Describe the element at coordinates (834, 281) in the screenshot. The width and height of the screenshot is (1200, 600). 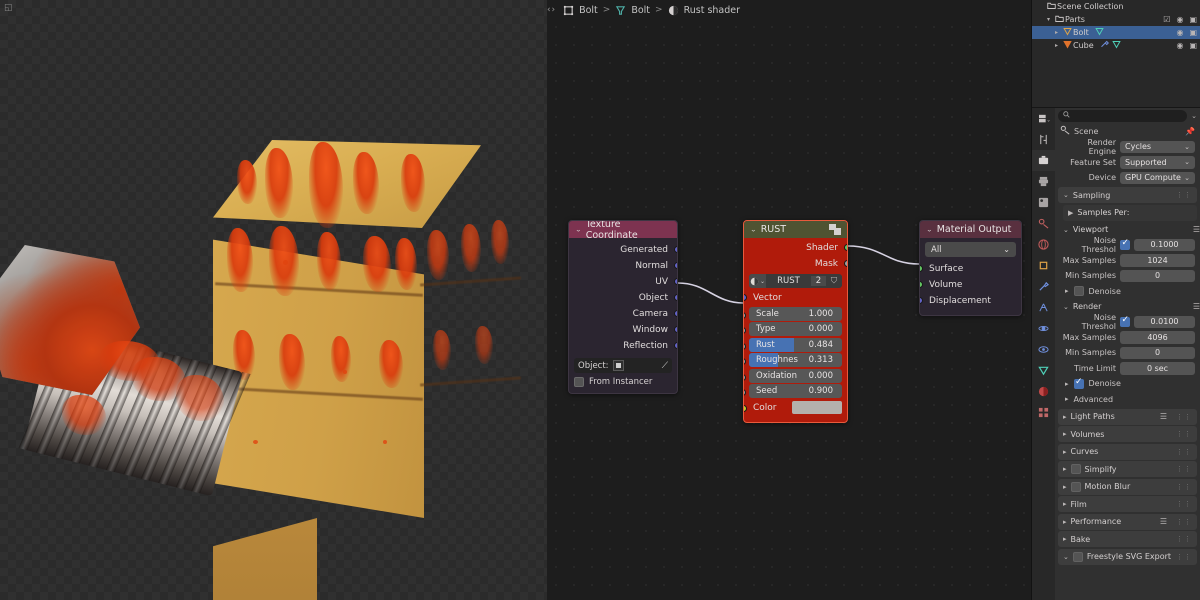
I see `fake-user-shield-icon: ⛉` at that location.